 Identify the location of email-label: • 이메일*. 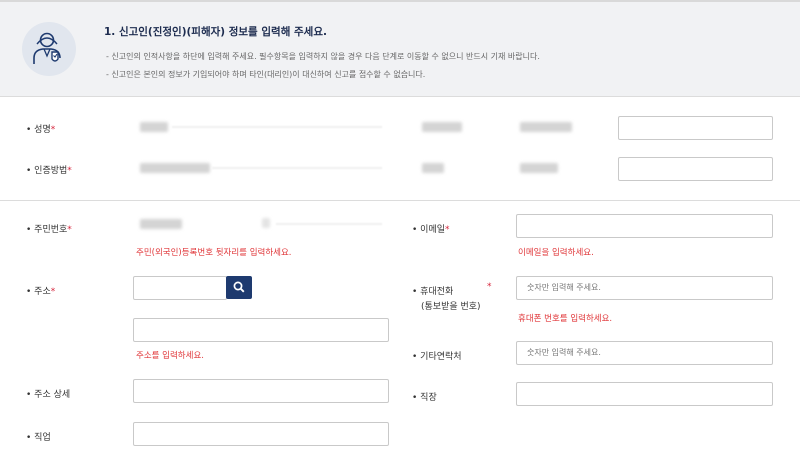
(431, 230).